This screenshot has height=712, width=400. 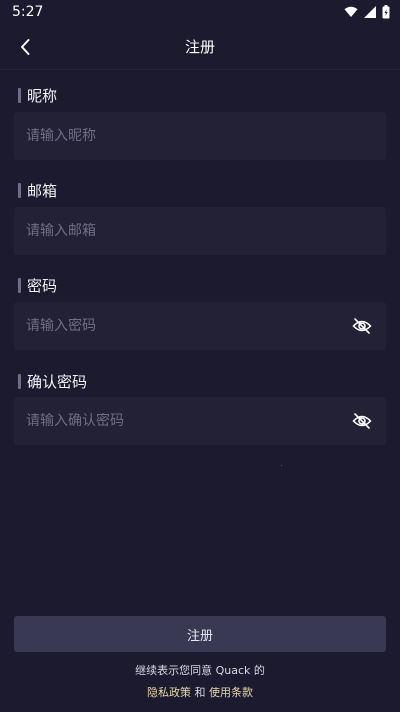 What do you see at coordinates (200, 670) in the screenshot?
I see `terms-line-1: 继续表示您同意 Quack 的` at bounding box center [200, 670].